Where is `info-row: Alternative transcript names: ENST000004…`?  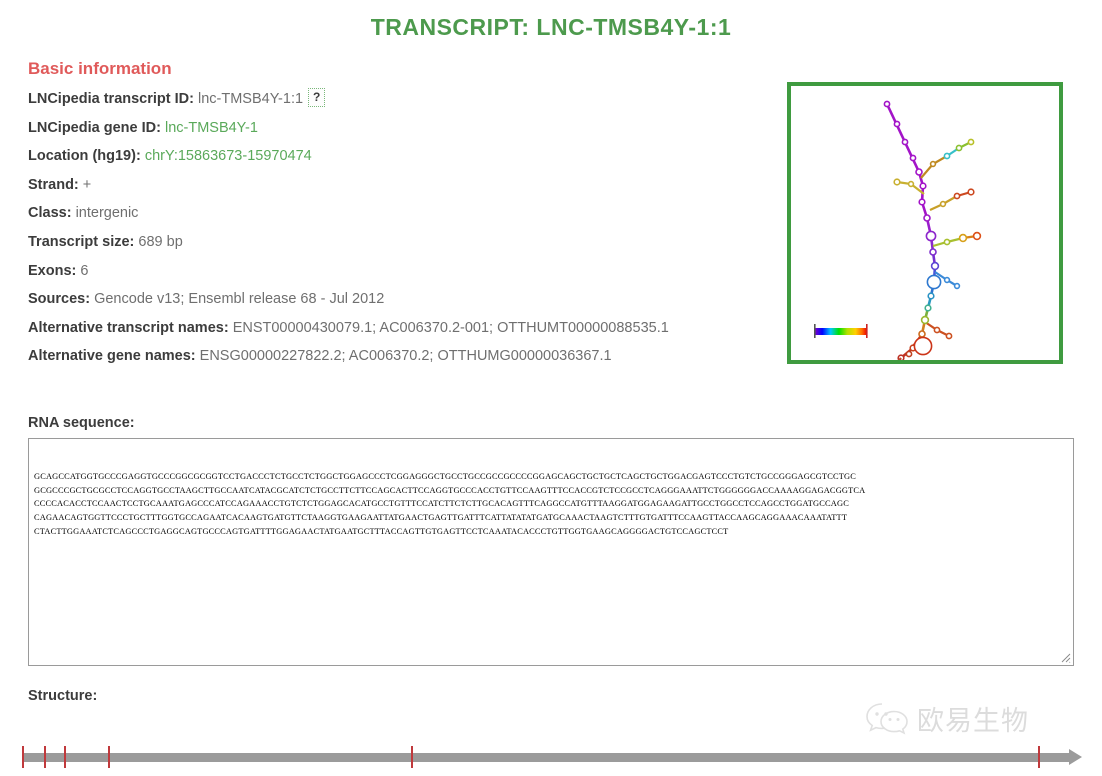 info-row: Alternative transcript names: ENST000004… is located at coordinates (408, 328).